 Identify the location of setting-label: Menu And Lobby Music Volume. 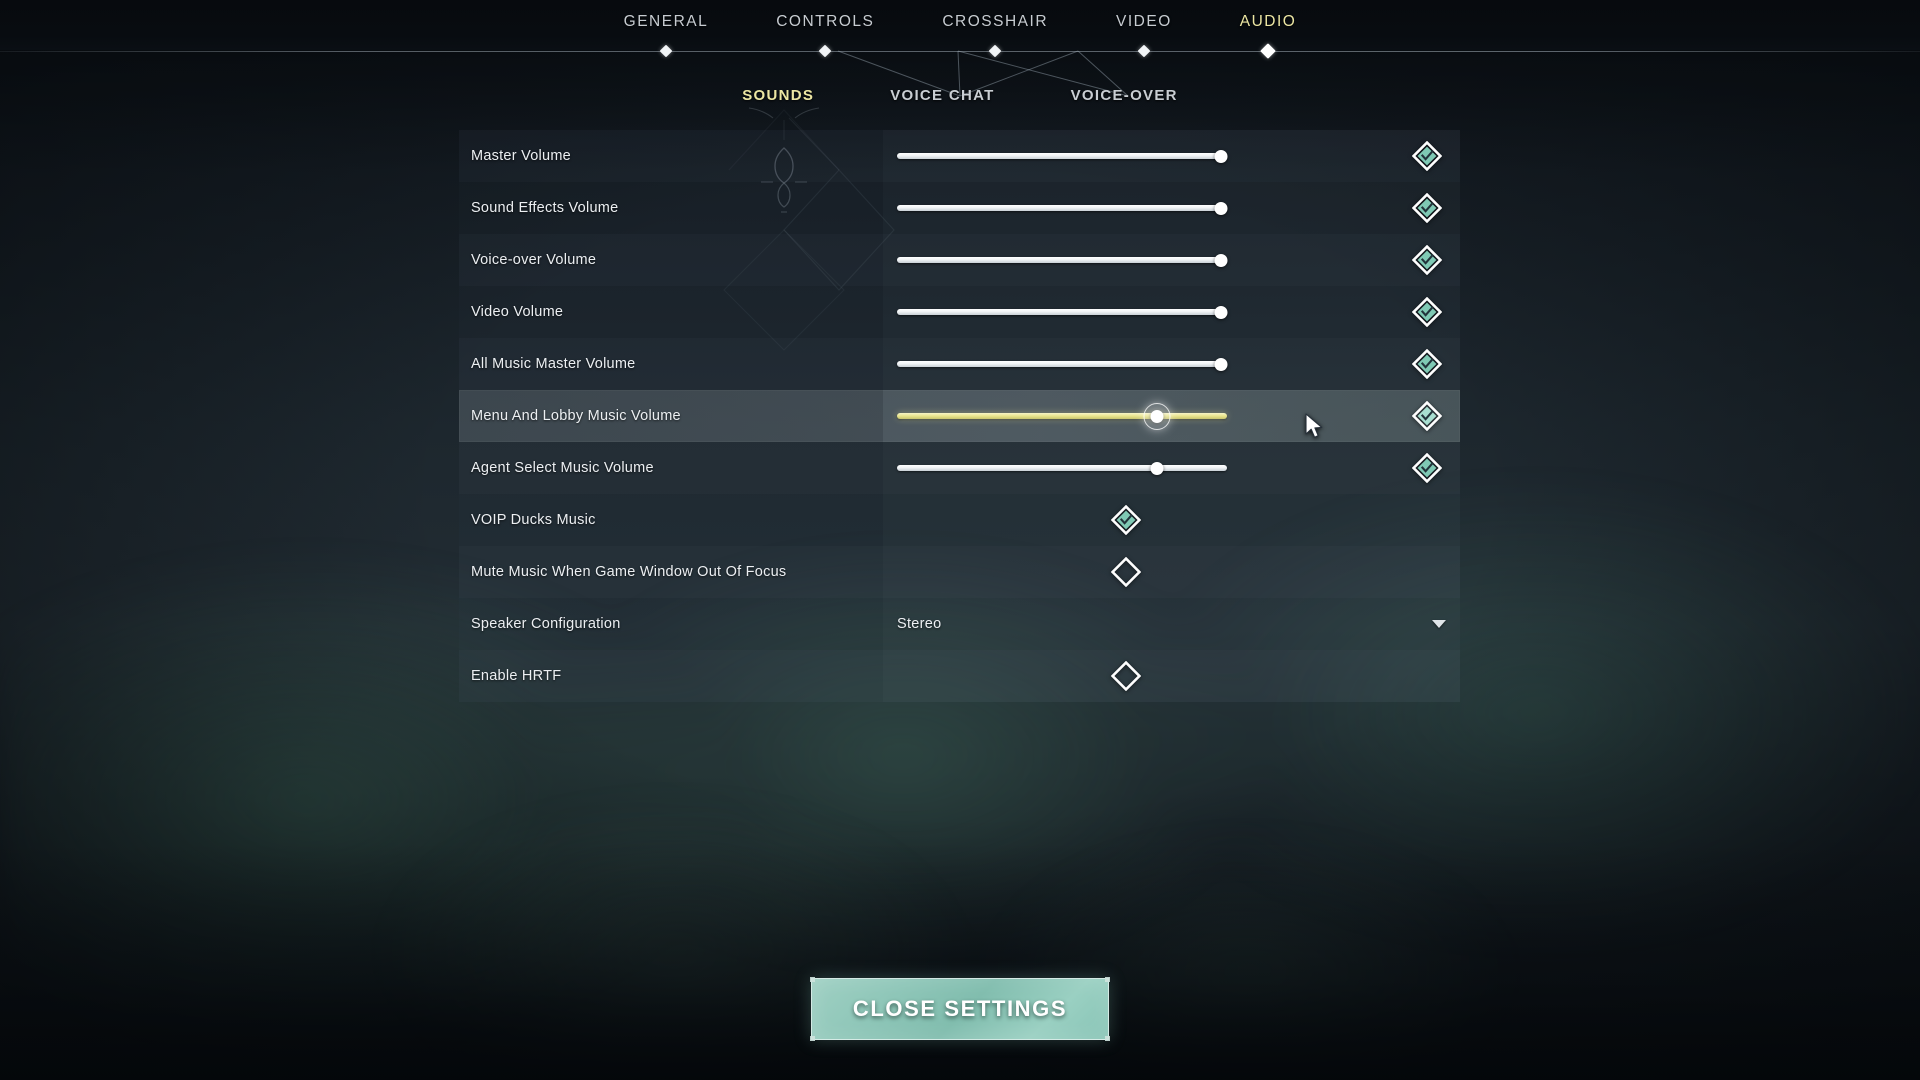
(576, 416).